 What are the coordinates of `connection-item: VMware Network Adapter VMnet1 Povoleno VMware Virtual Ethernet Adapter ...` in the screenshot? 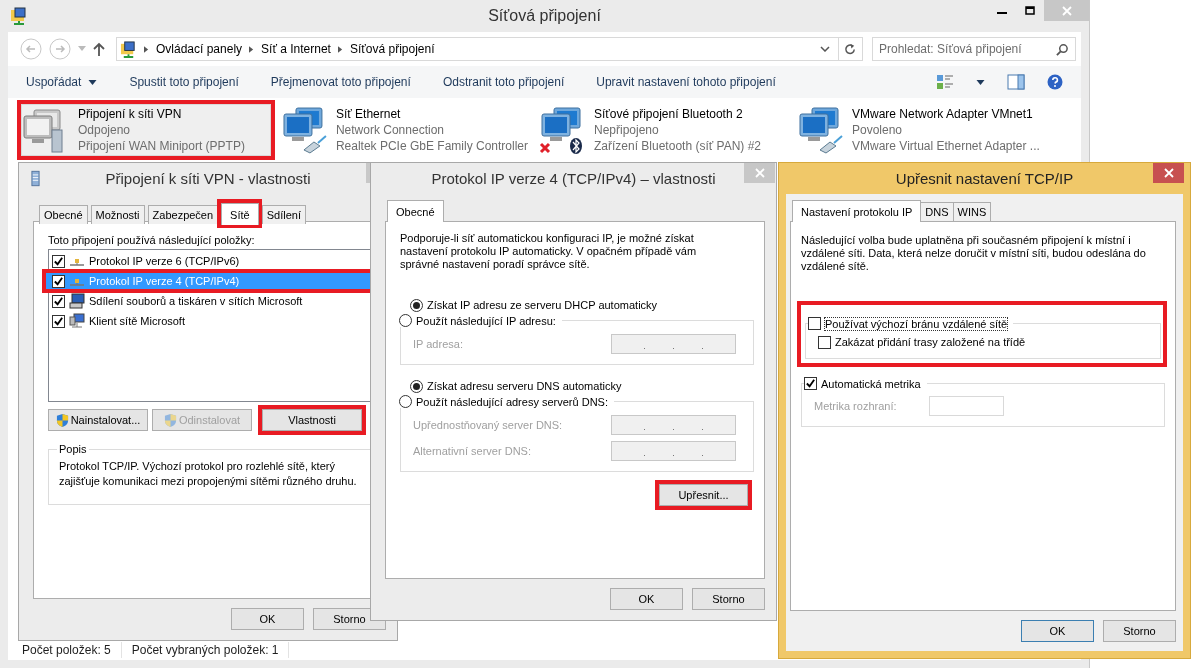 It's located at (920, 130).